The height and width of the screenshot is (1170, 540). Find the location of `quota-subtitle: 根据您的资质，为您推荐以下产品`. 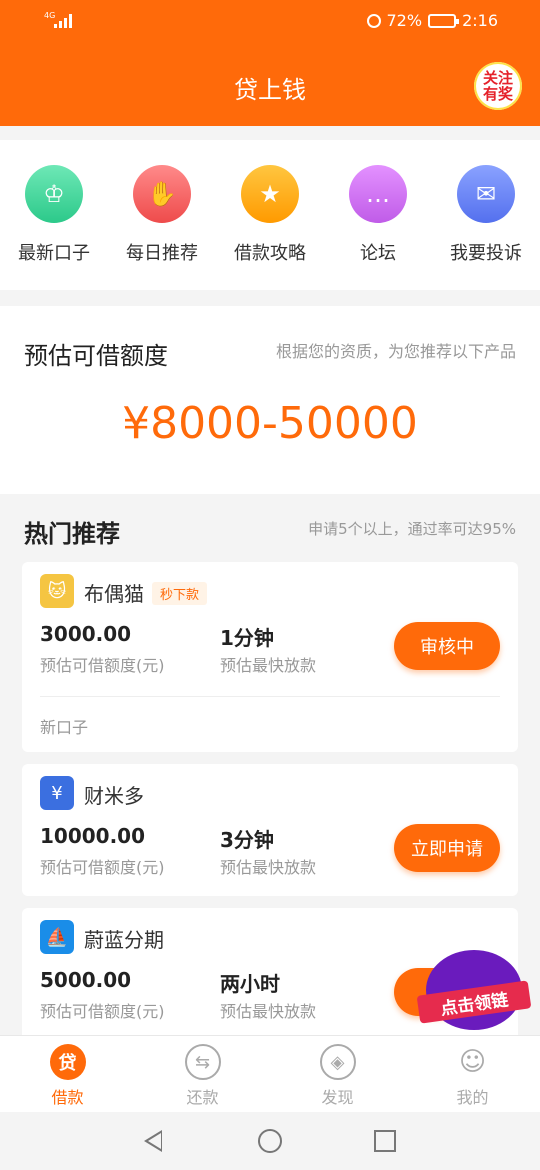

quota-subtitle: 根据您的资质，为您推荐以下产品 is located at coordinates (395, 351).